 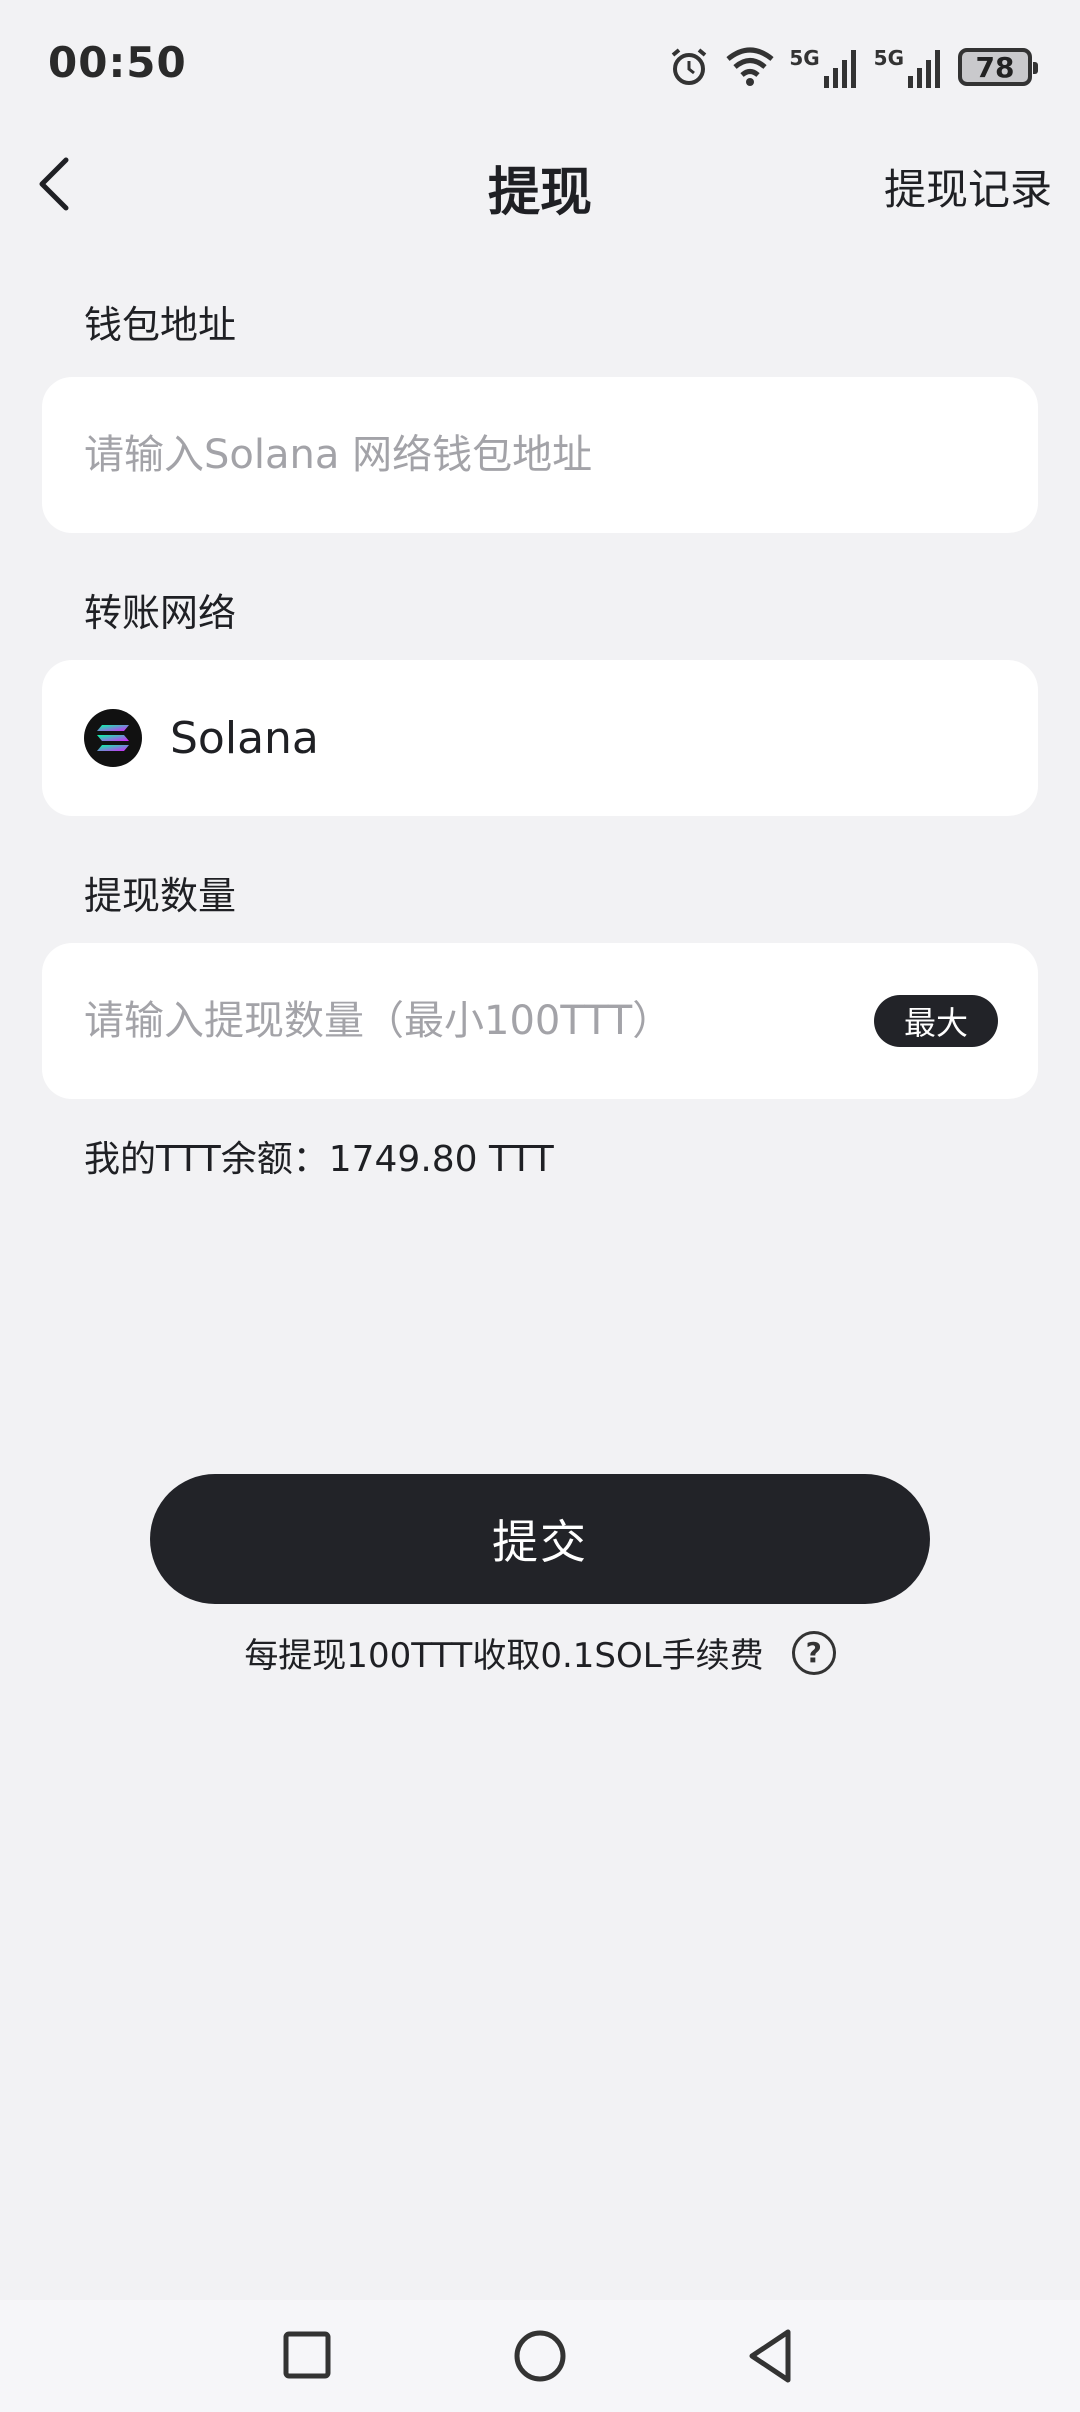 I want to click on signal-5g-1: 5G, so click(x=824, y=67).